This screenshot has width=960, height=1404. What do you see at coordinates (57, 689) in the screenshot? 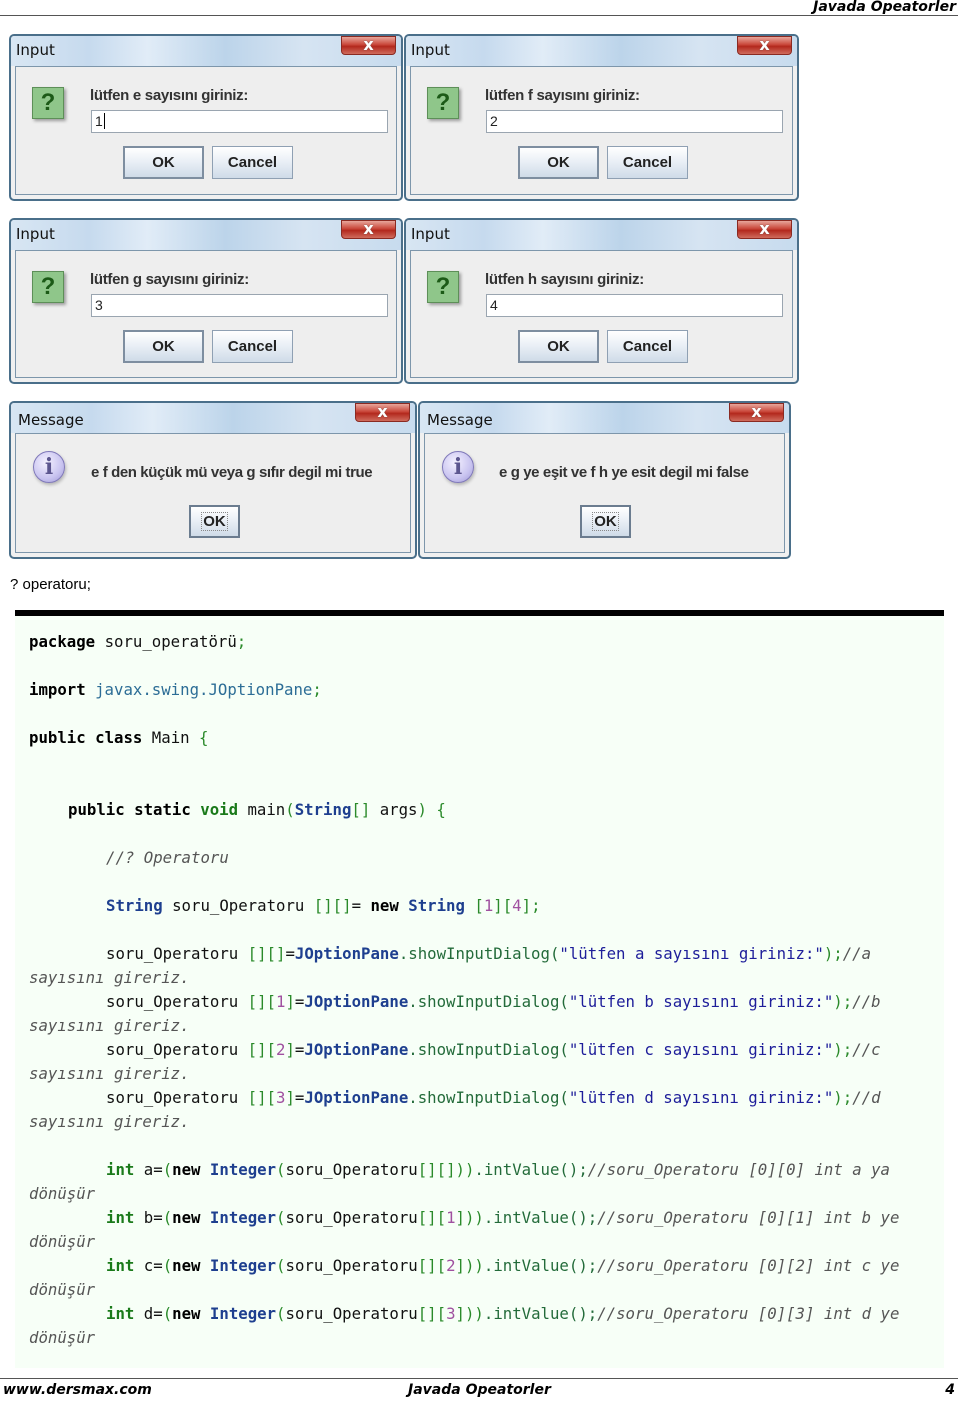
I see `keyword: import` at bounding box center [57, 689].